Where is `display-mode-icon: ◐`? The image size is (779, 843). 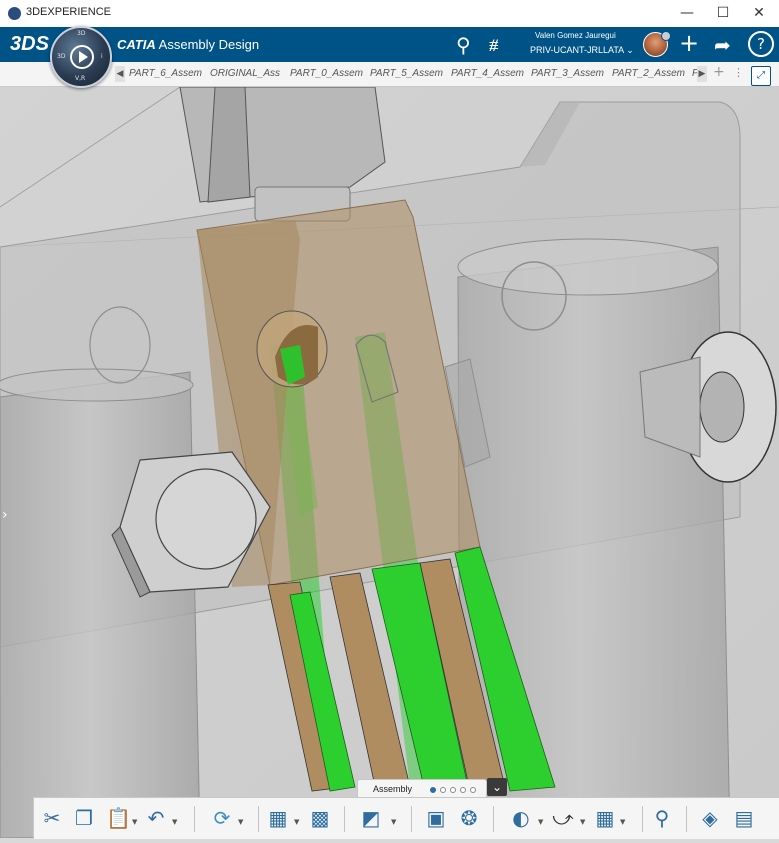 display-mode-icon: ◐ is located at coordinates (521, 818).